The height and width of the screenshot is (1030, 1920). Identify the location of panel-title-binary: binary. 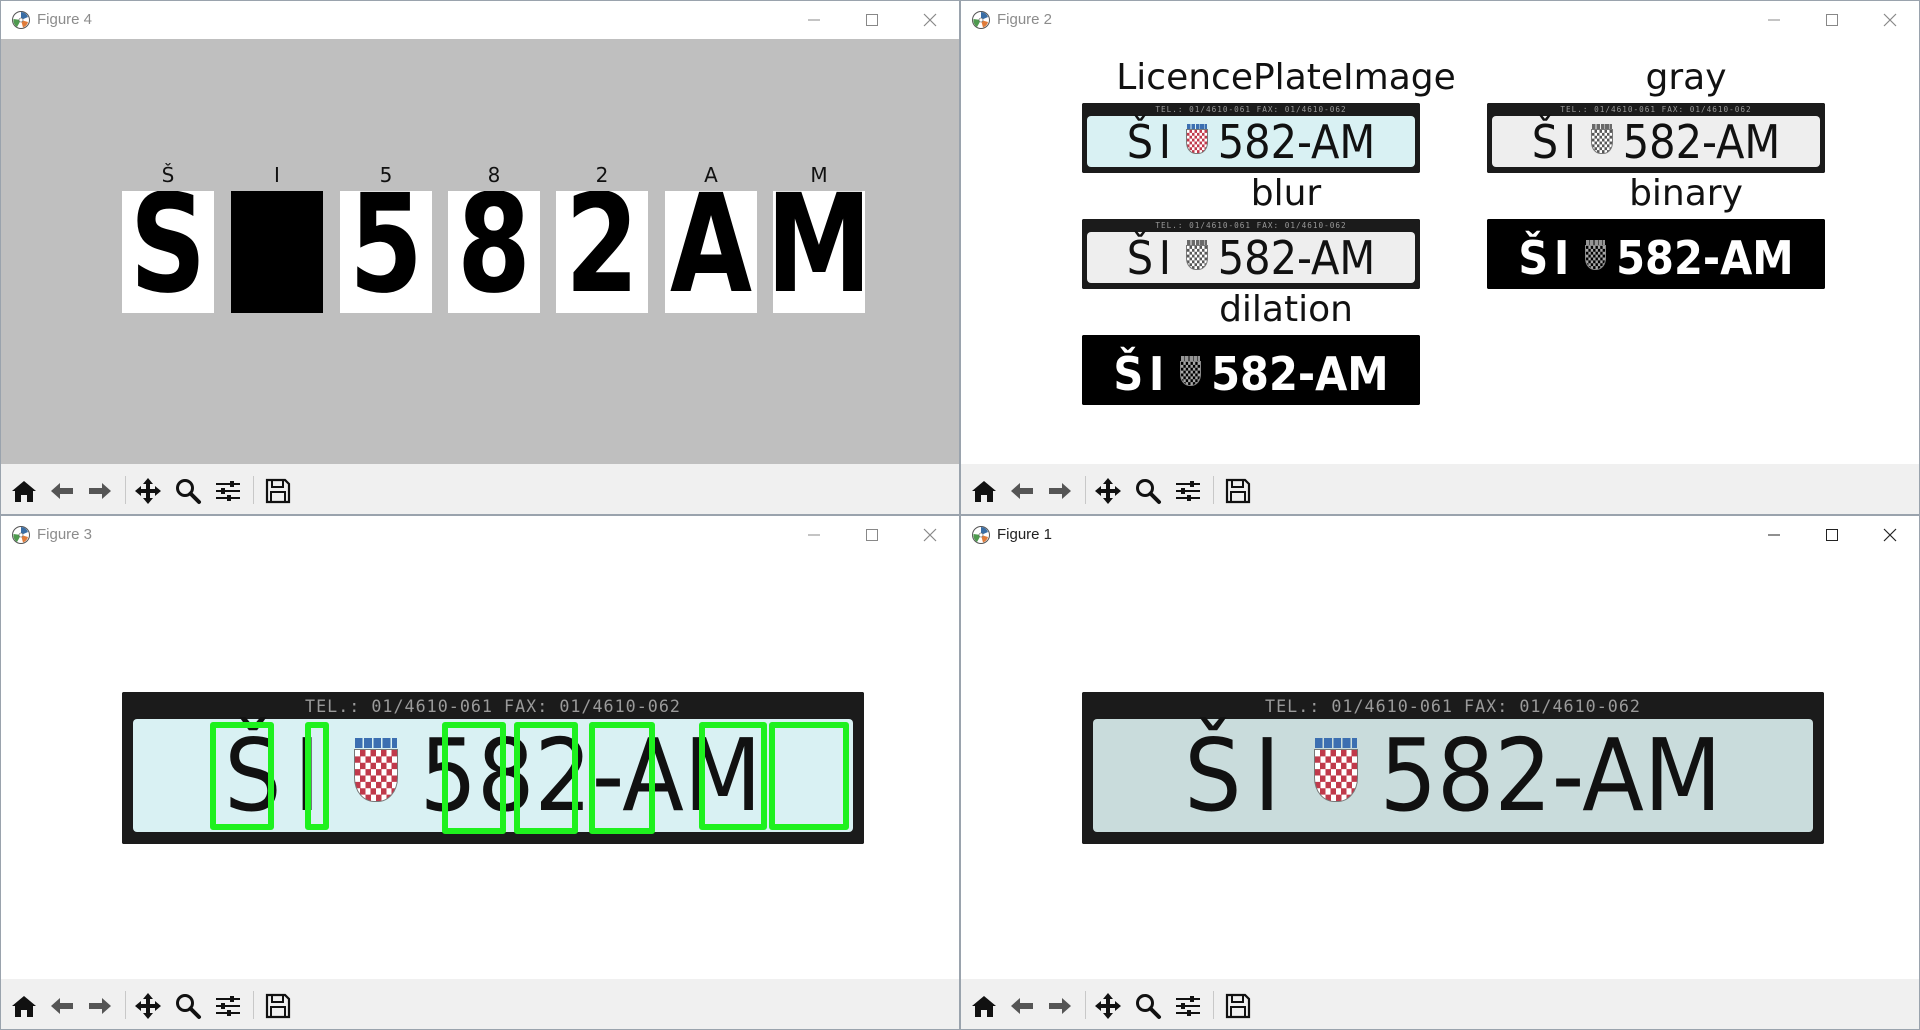
(1686, 193).